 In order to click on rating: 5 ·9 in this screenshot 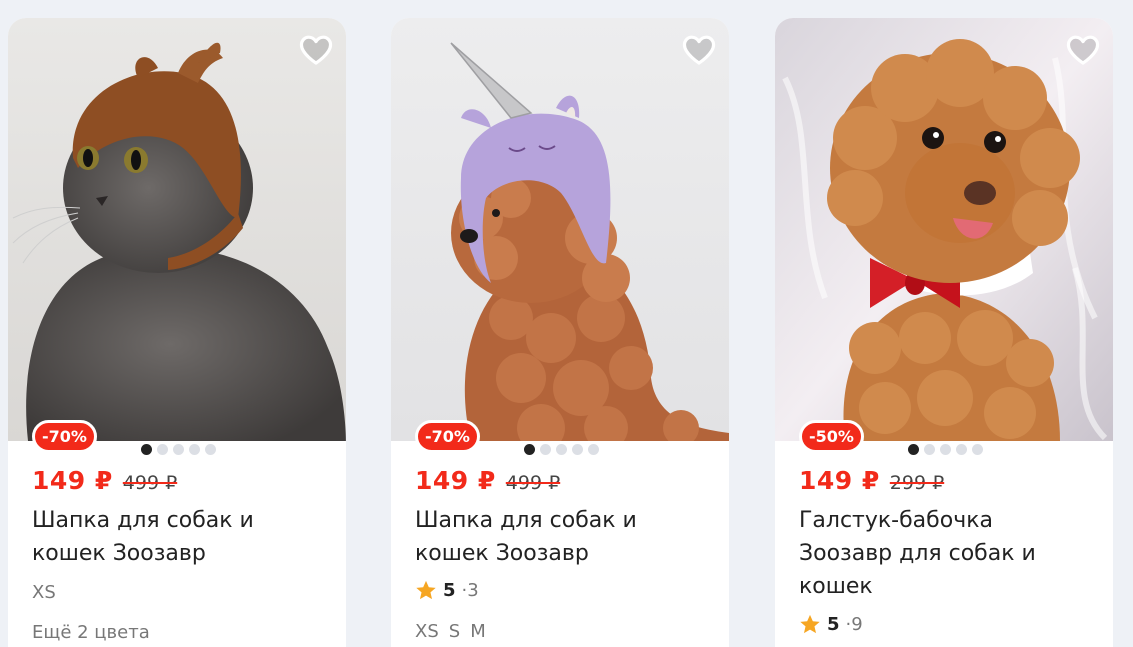, I will do `click(831, 624)`.